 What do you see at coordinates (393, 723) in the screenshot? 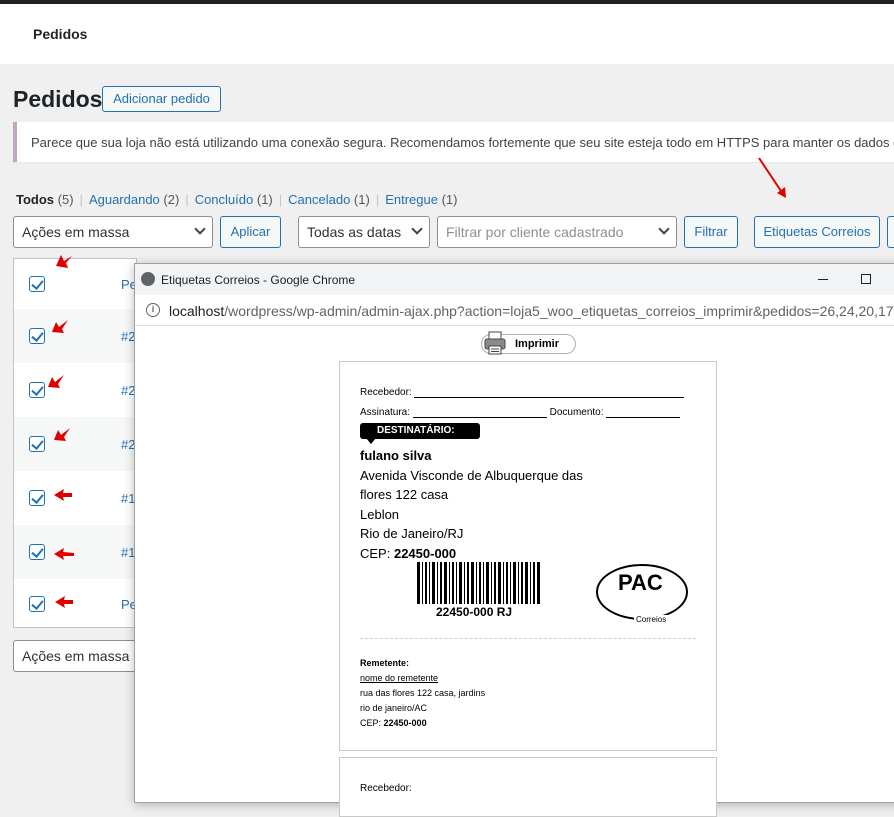
I see `sender-cep: CEP: 22450-000` at bounding box center [393, 723].